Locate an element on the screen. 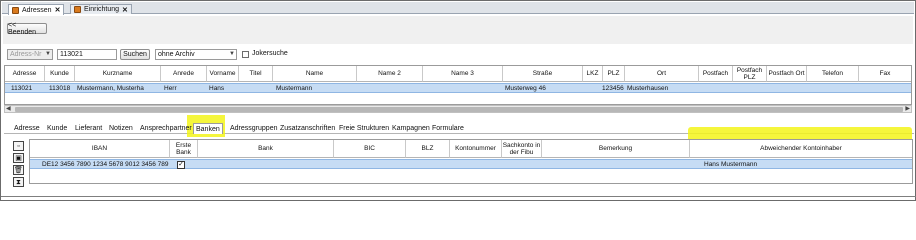 This screenshot has height=240, width=916. cell-adresse: 113021 is located at coordinates (22, 88).